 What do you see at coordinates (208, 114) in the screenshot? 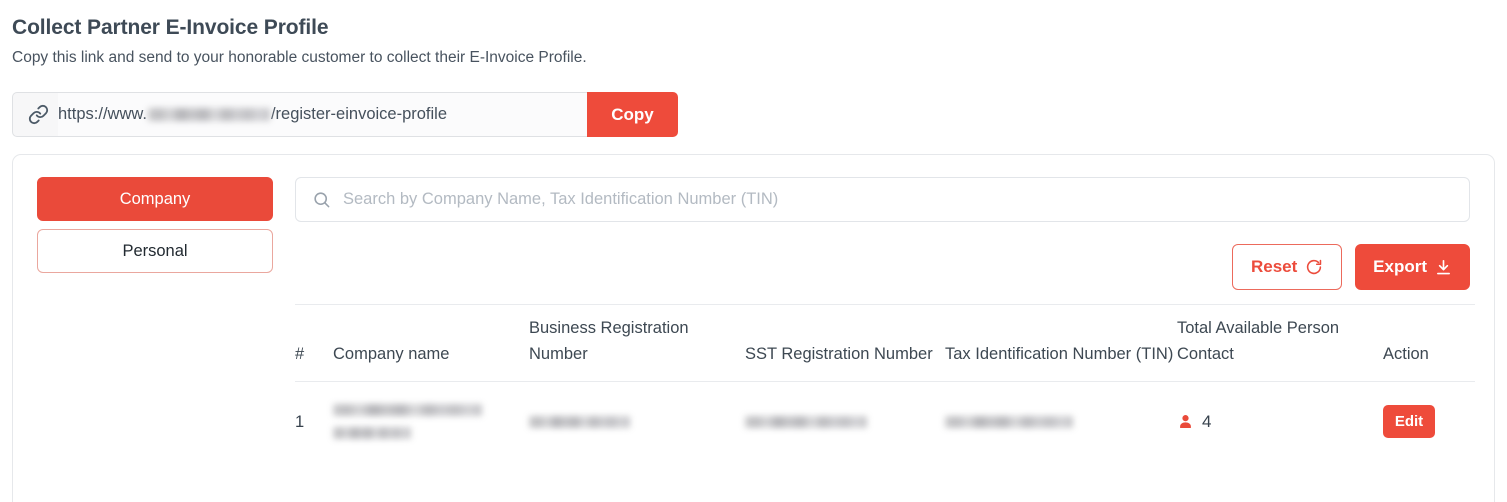
I see `share-link-redacted-domain` at bounding box center [208, 114].